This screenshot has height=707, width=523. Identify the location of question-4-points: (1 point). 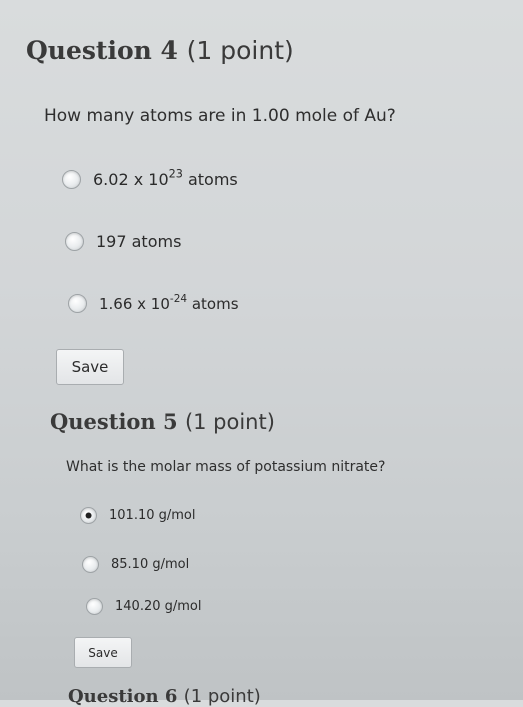
(240, 50).